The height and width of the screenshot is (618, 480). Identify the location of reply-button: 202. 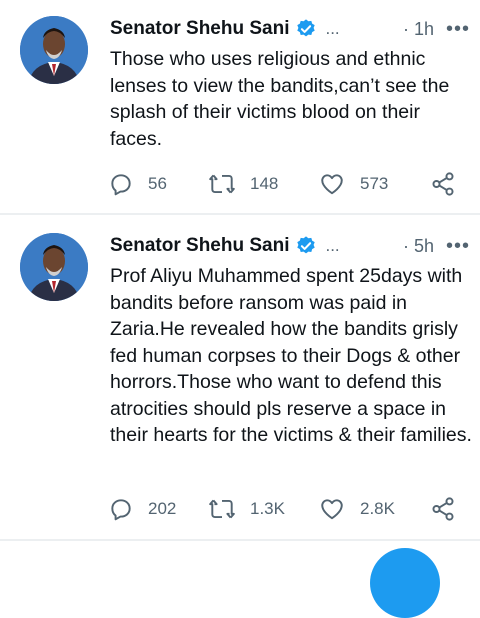
(142, 509).